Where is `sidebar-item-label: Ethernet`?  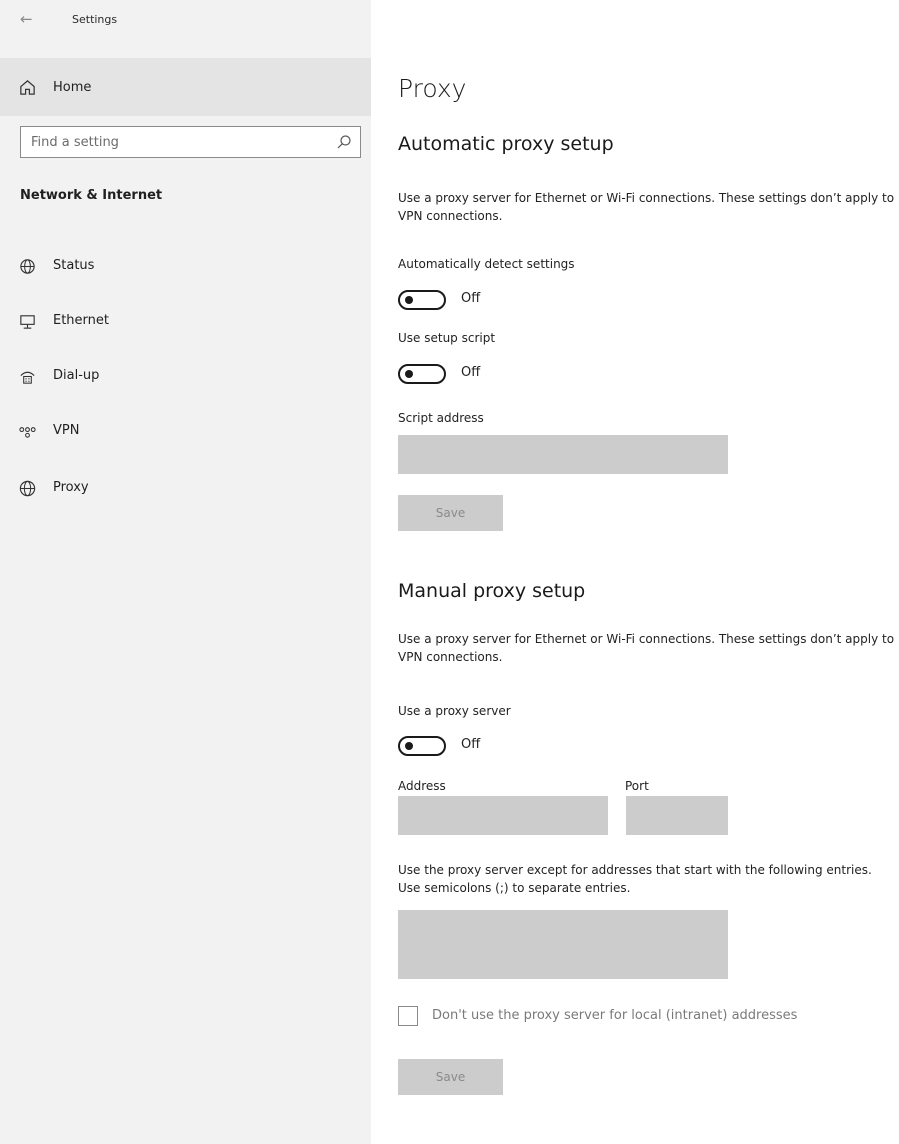 sidebar-item-label: Ethernet is located at coordinates (81, 320).